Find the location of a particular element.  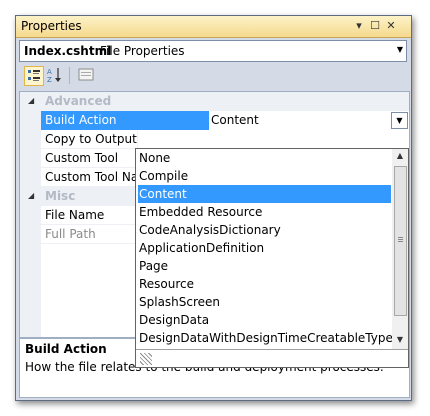

maximize-button: ☐ is located at coordinates (375, 26).